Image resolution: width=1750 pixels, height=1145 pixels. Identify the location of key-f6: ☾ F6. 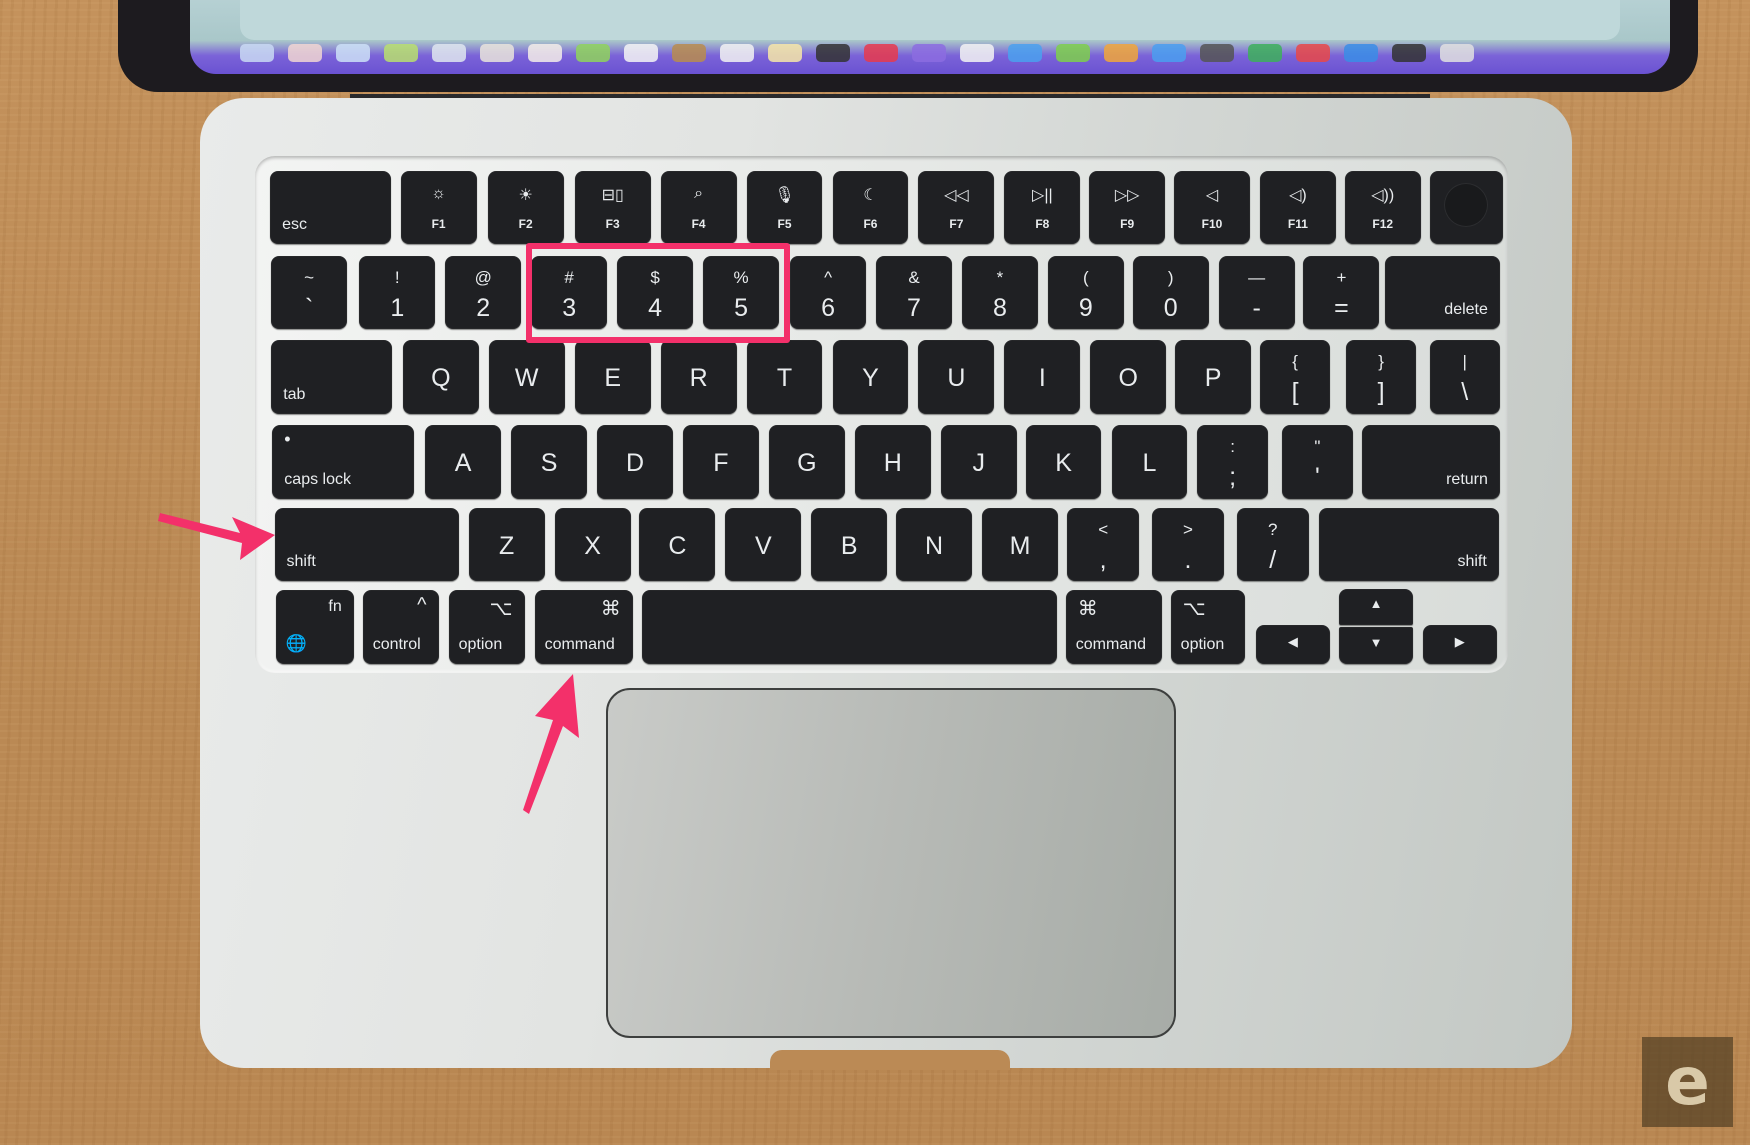
(870, 207).